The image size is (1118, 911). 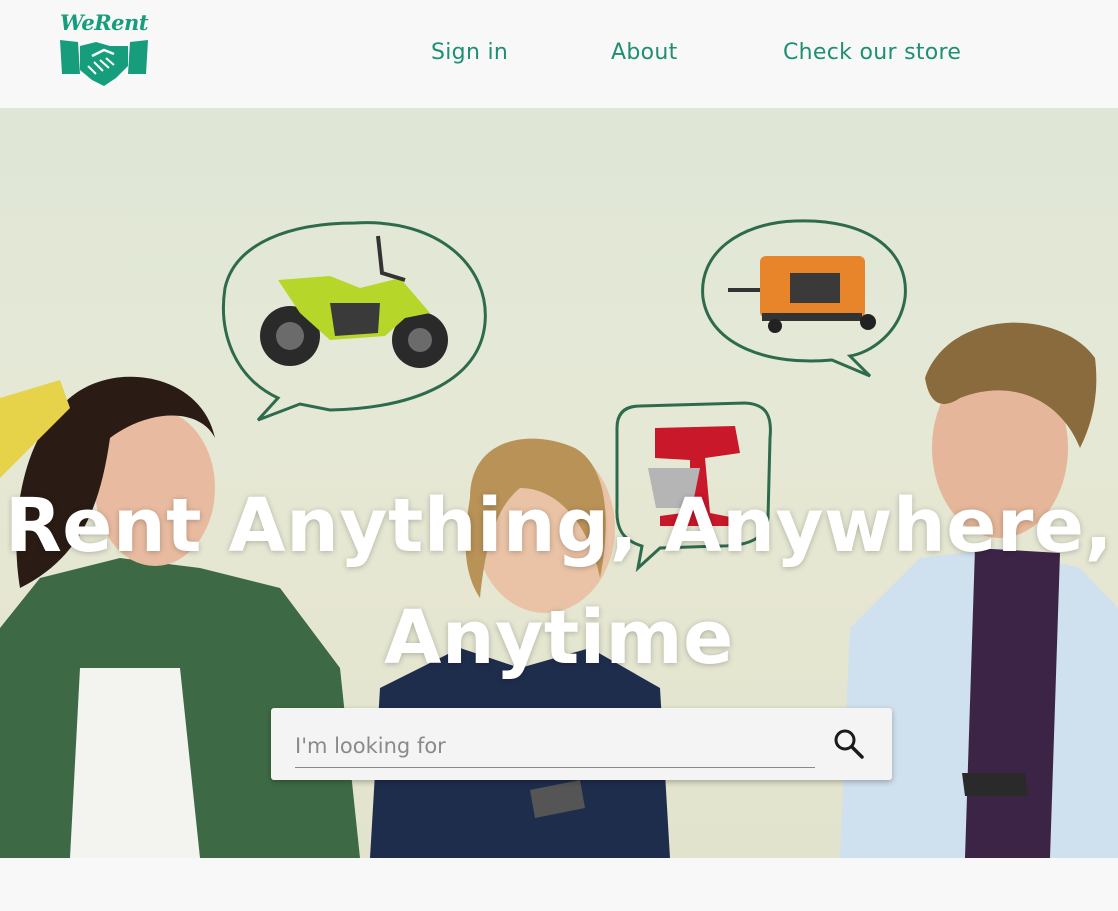 I want to click on nav-about: About, so click(x=644, y=52).